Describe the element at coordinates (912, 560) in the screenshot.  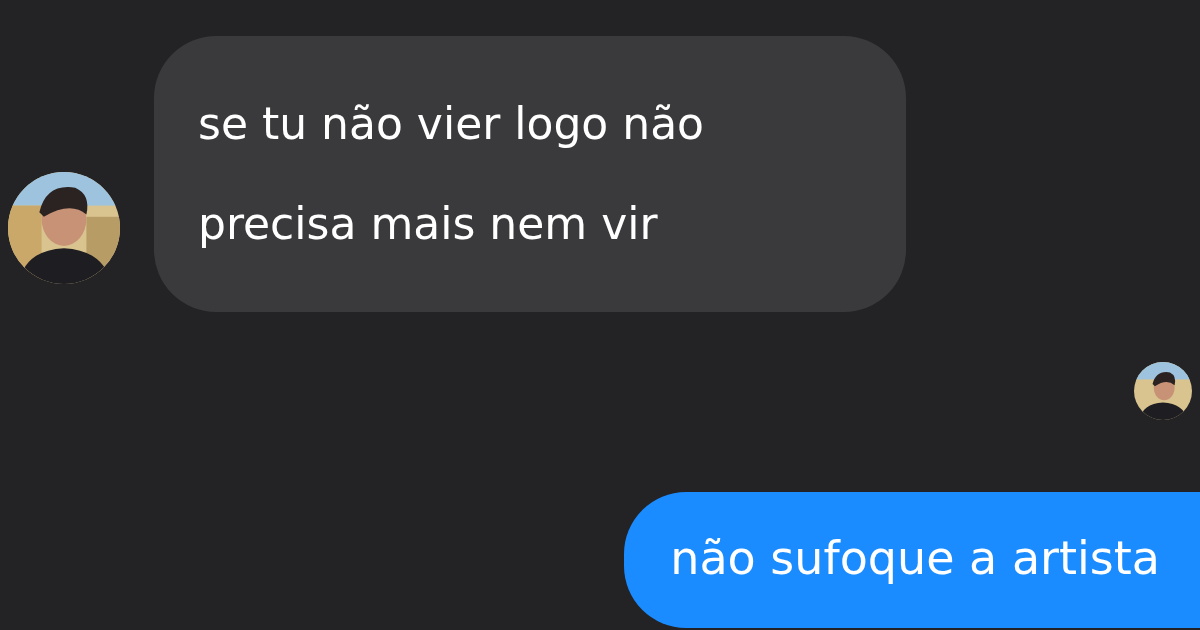
I see `message-bubble: não sufoque a artista` at that location.